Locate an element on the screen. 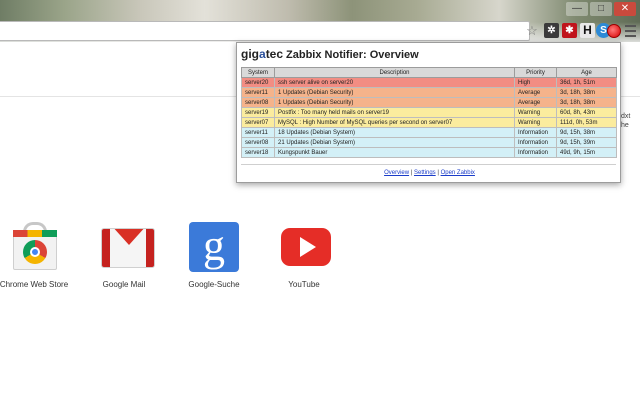  app-label: Chrome Web Store is located at coordinates (34, 284).